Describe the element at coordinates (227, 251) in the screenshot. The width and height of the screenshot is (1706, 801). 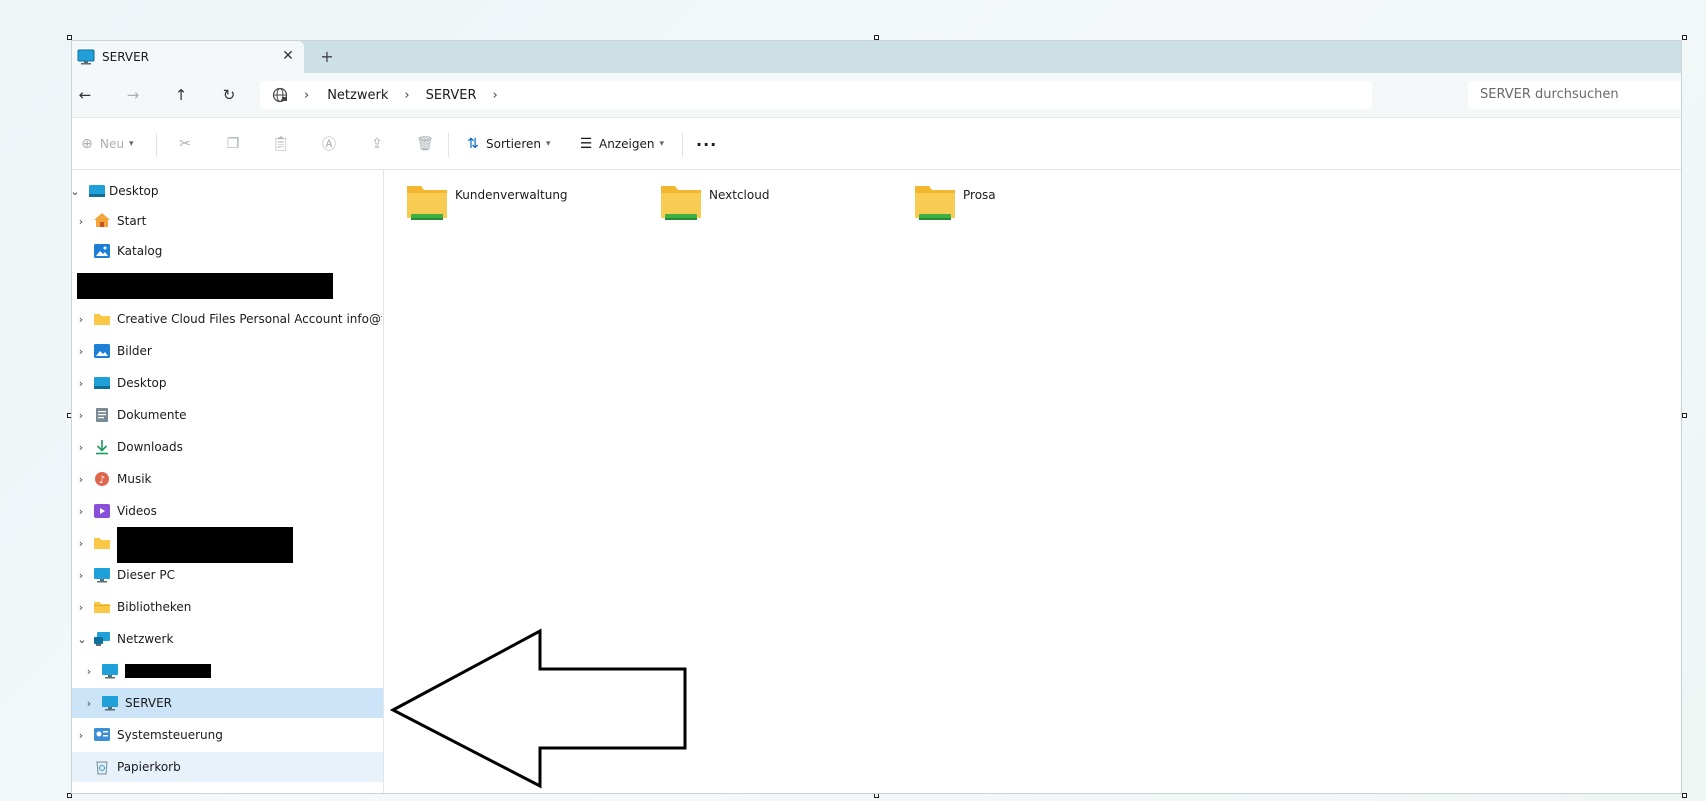
I see `sidebar-item-katalog: Katalog` at that location.